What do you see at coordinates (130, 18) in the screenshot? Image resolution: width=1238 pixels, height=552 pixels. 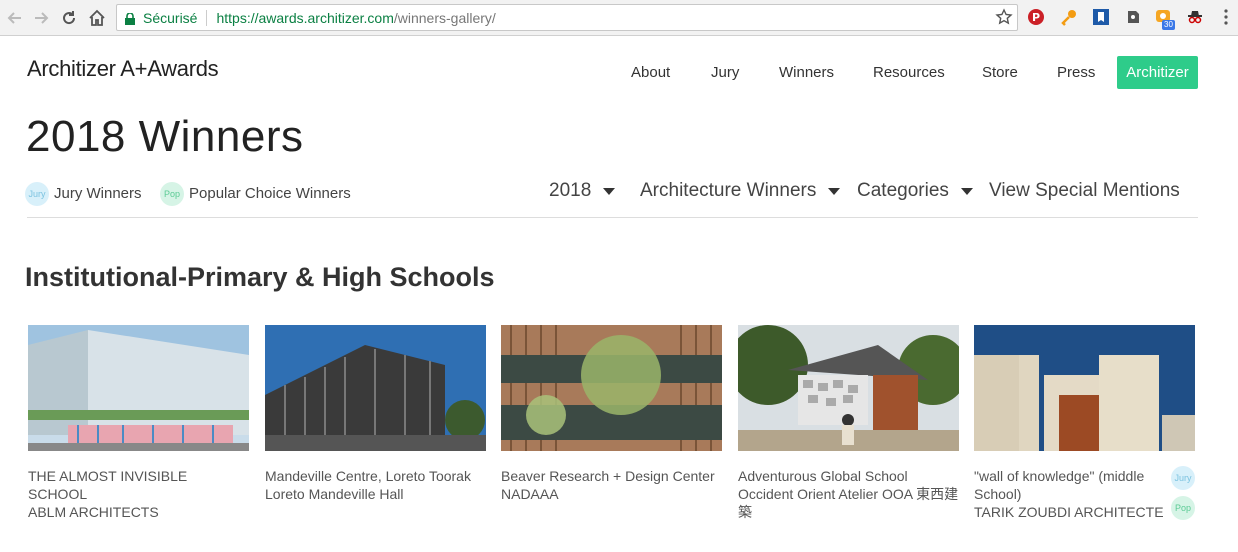 I see `lock-icon` at bounding box center [130, 18].